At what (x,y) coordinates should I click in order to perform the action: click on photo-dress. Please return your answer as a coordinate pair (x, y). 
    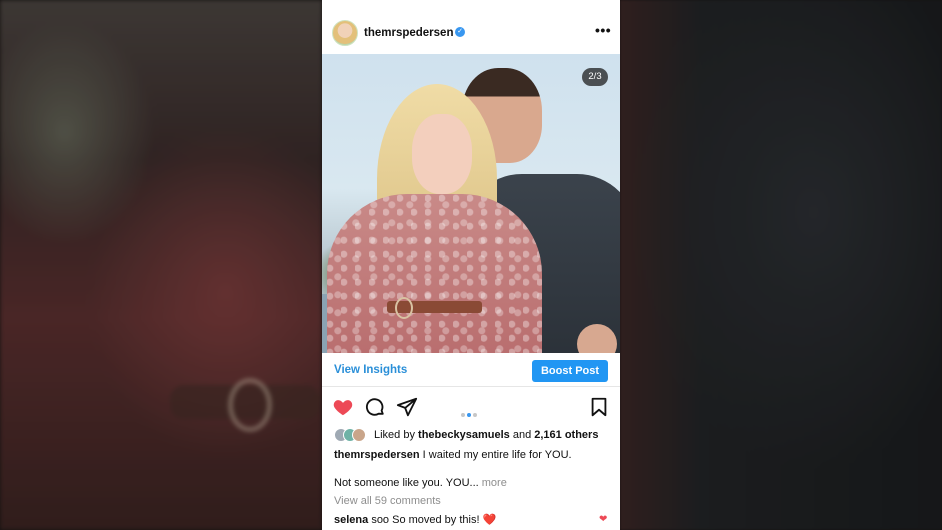
    Looking at the image, I should click on (434, 273).